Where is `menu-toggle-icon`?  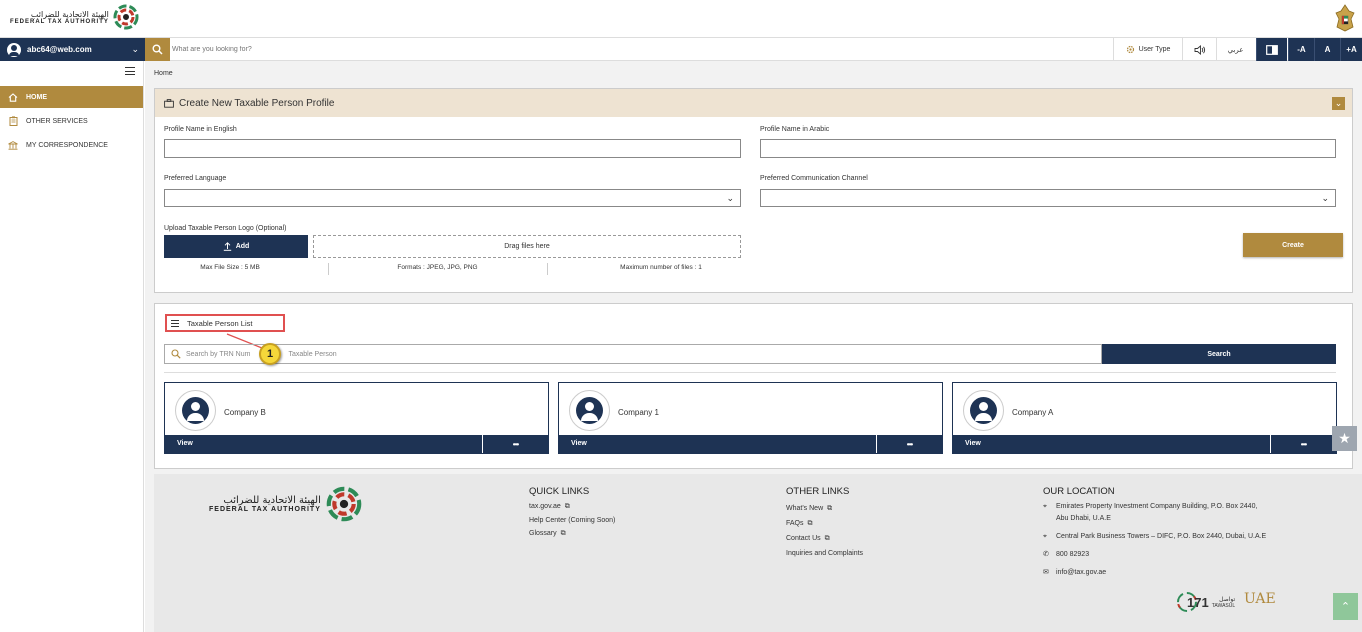 menu-toggle-icon is located at coordinates (130, 71).